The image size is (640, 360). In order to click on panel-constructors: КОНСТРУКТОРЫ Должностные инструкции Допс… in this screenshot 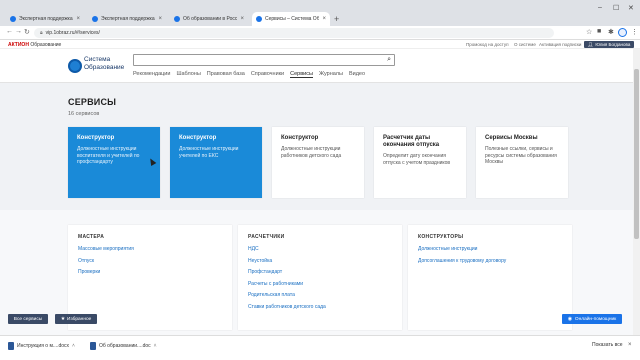, I will do `click(490, 277)`.